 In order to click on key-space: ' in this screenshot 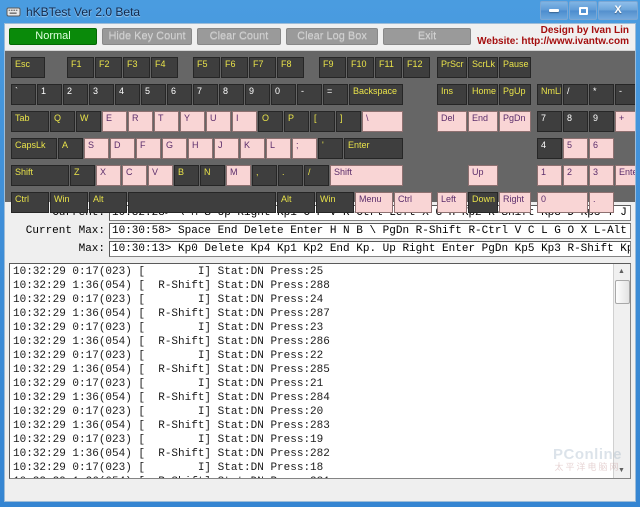, I will do `click(330, 148)`.